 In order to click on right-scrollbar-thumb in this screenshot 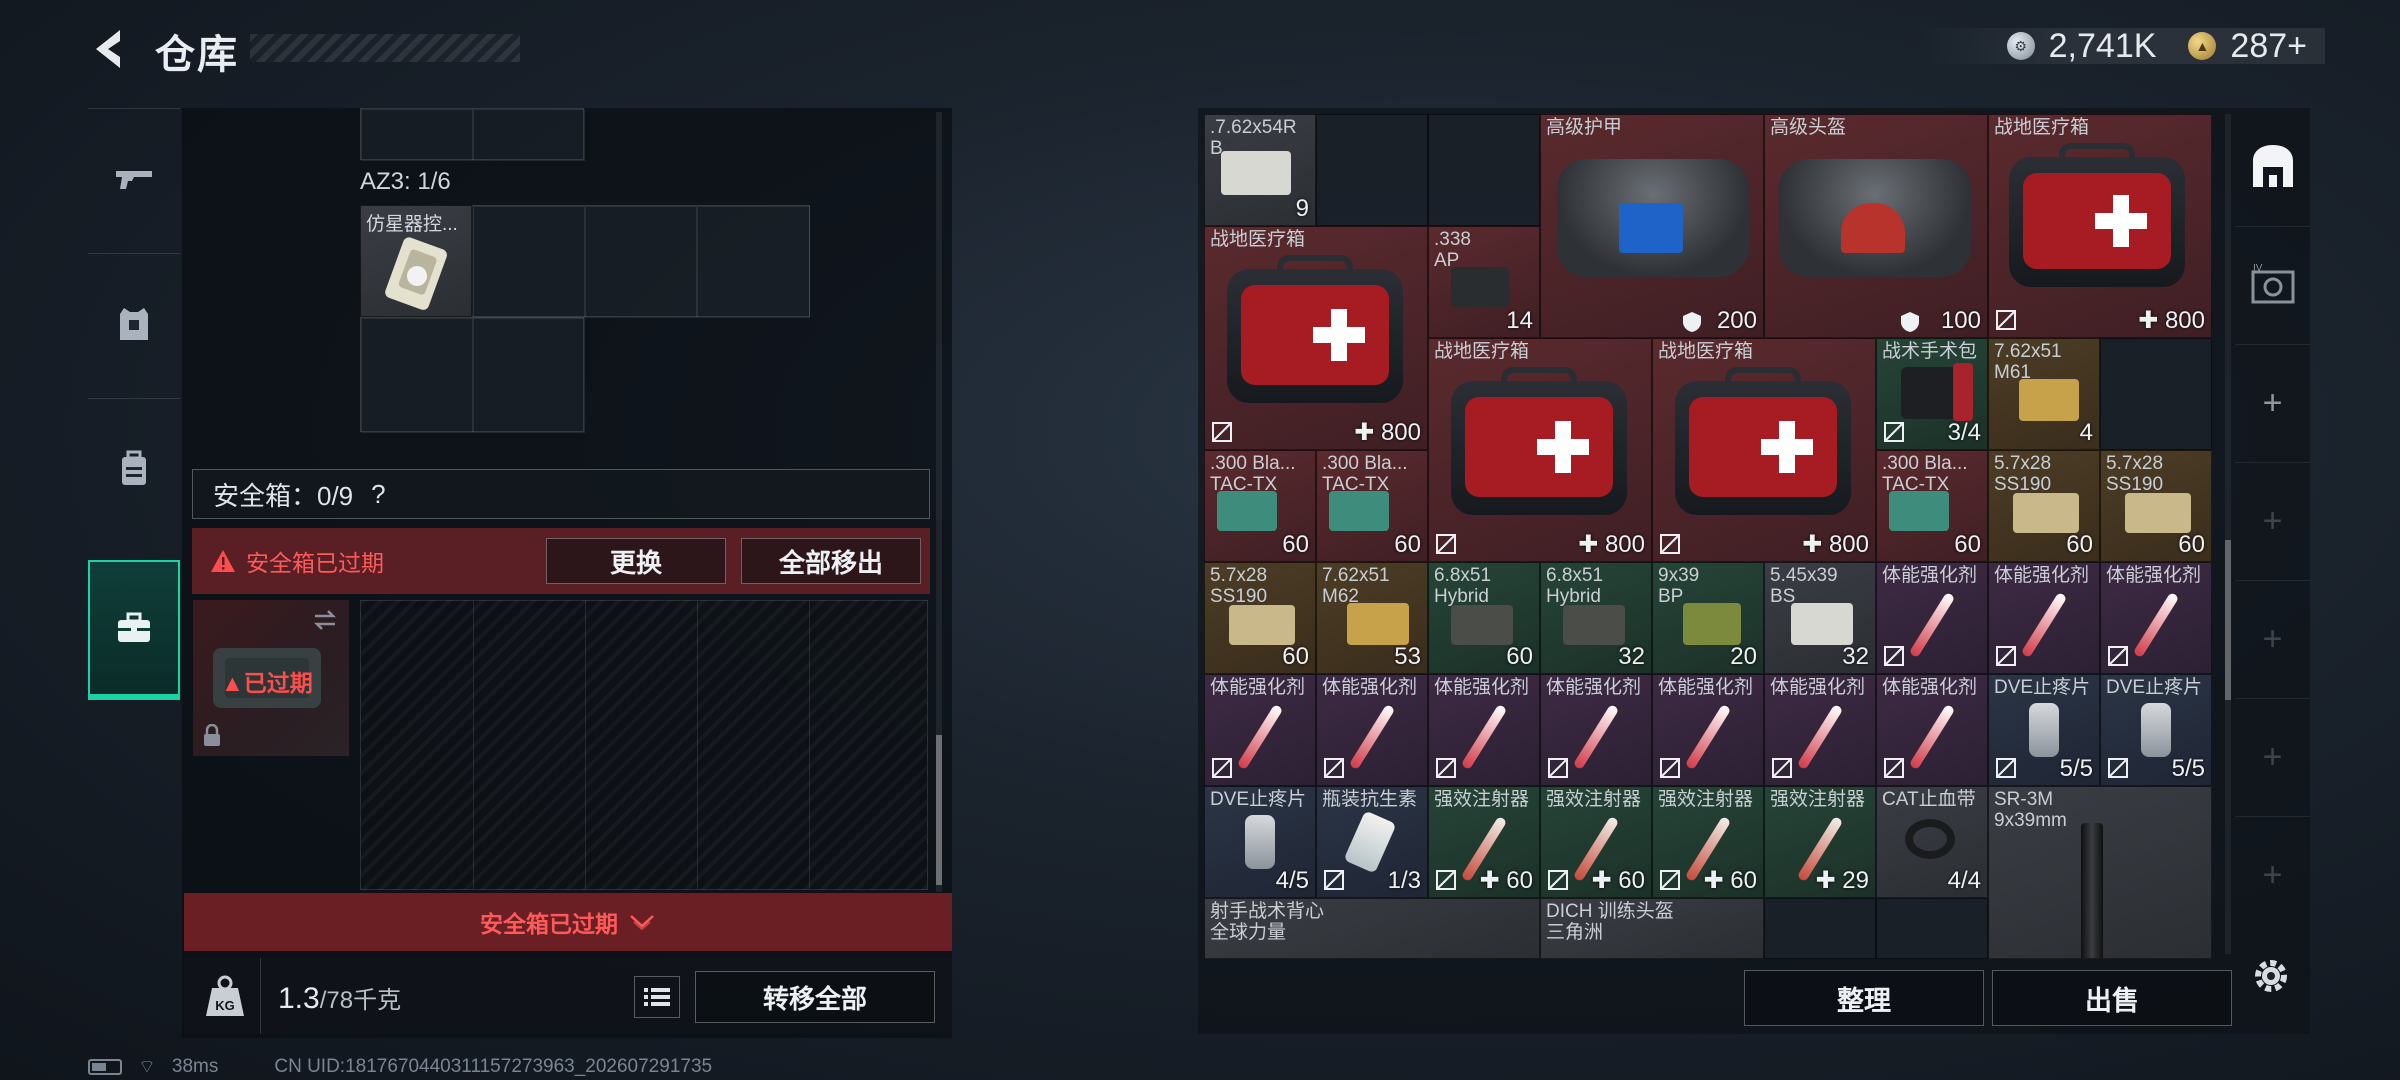, I will do `click(2228, 620)`.